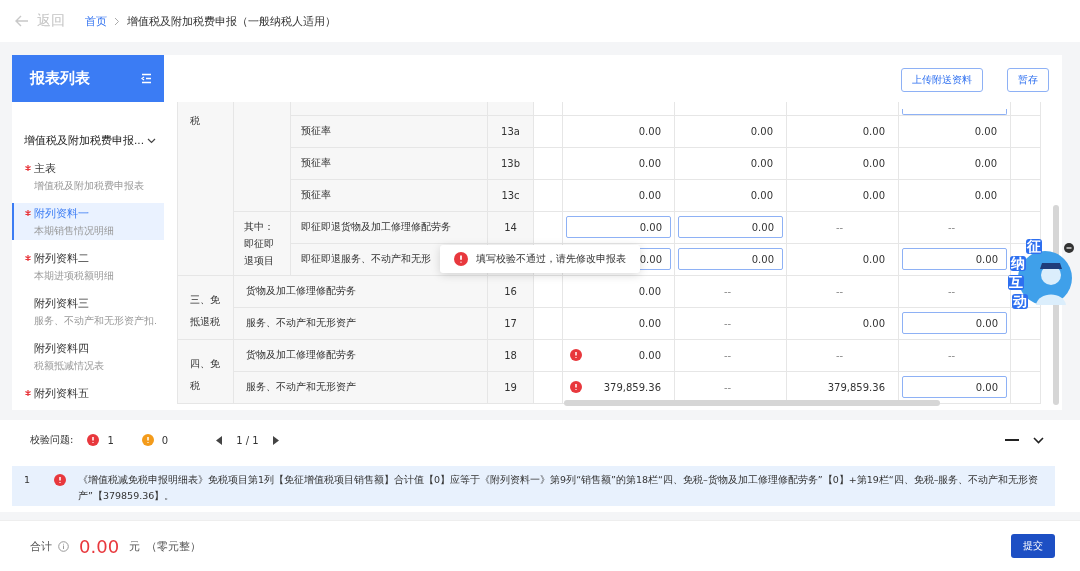  Describe the element at coordinates (99, 546) in the screenshot. I see `total-amount: 0.00` at that location.